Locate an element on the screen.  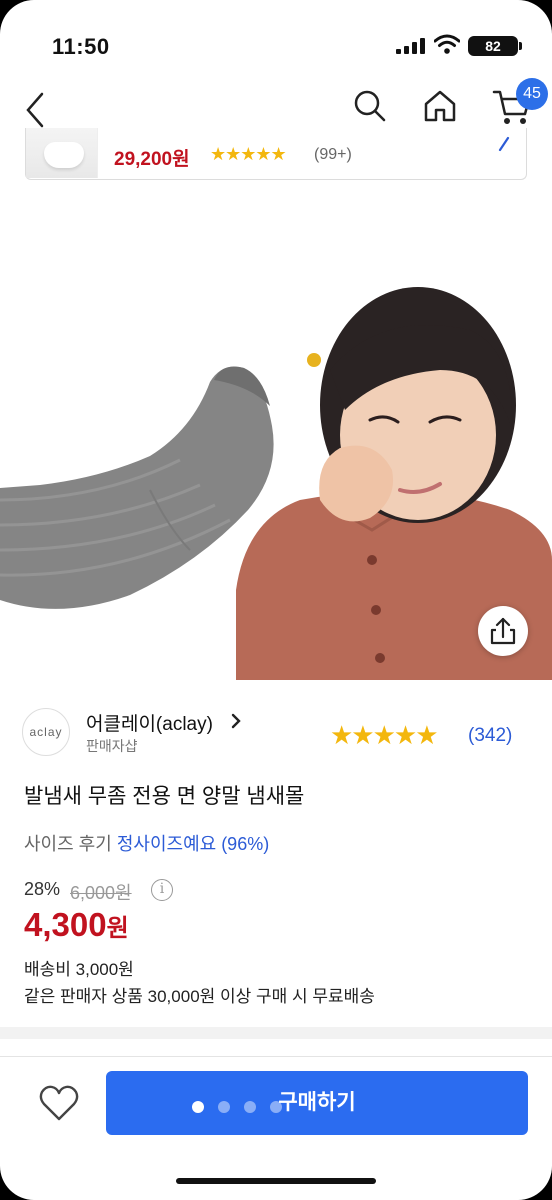
image-page-indicator is located at coordinates (242, 1107).